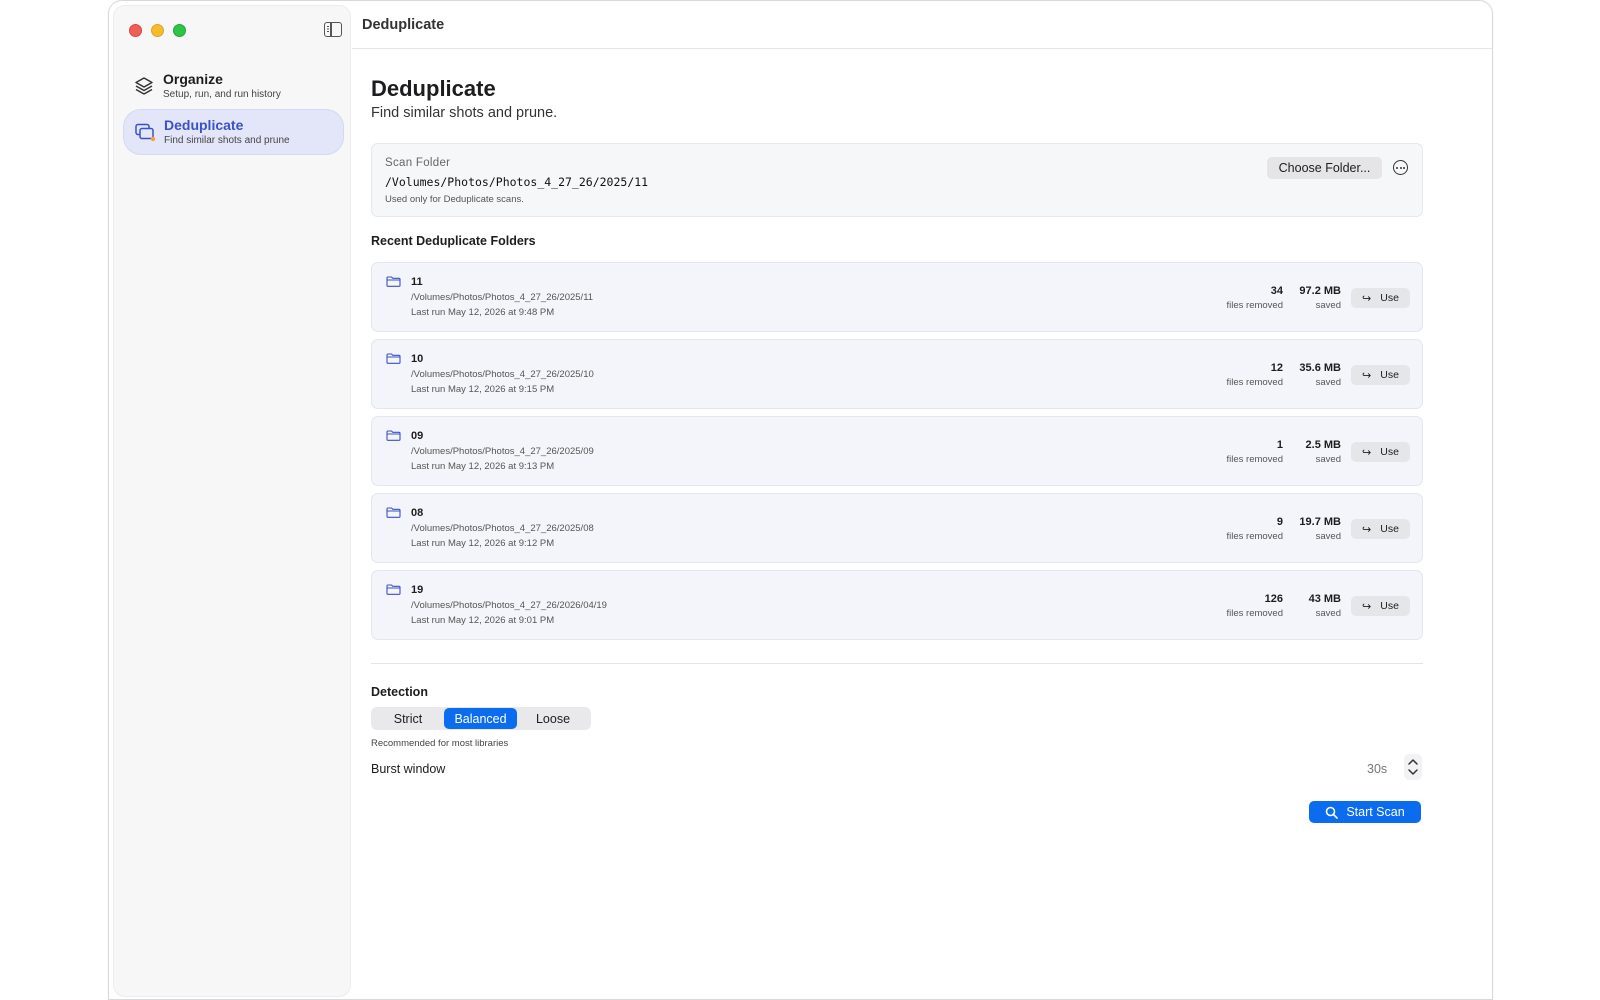 This screenshot has height=1000, width=1600. I want to click on files-removed-stat: 12 files removed, so click(1255, 375).